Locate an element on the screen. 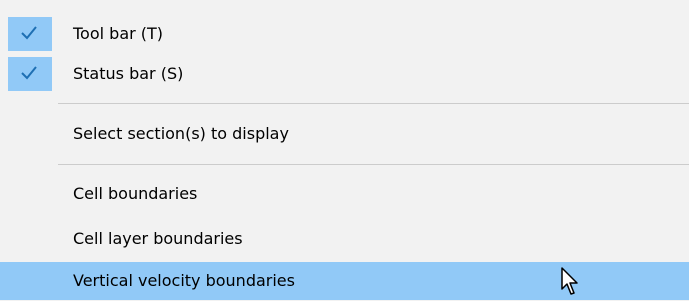 The width and height of the screenshot is (689, 301). menu-item-status-bar: Status bar (S) is located at coordinates (344, 74).